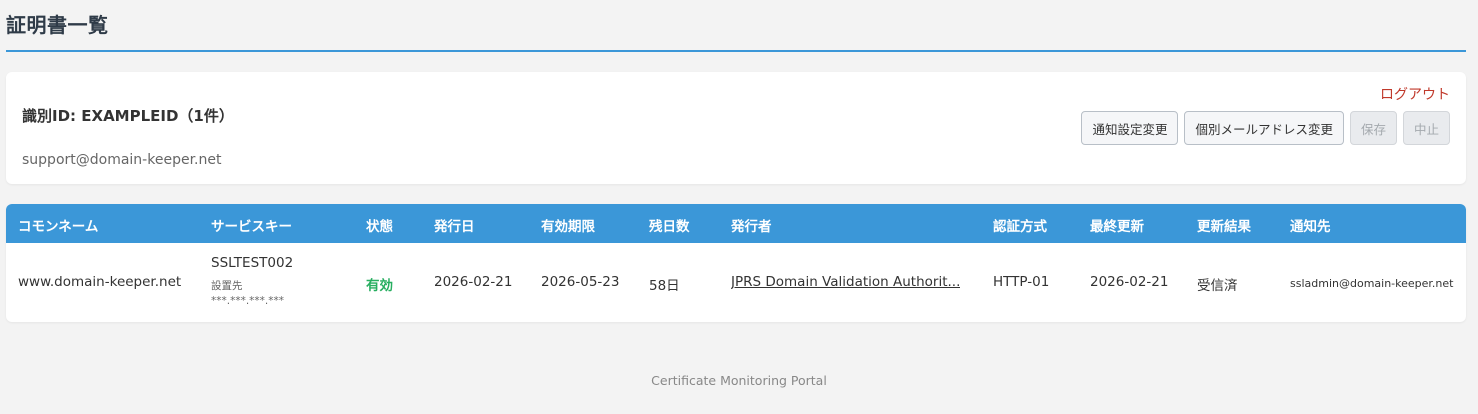 The image size is (1478, 414). What do you see at coordinates (248, 301) in the screenshot?
I see `cell-install-ip: ***.***.***.***` at bounding box center [248, 301].